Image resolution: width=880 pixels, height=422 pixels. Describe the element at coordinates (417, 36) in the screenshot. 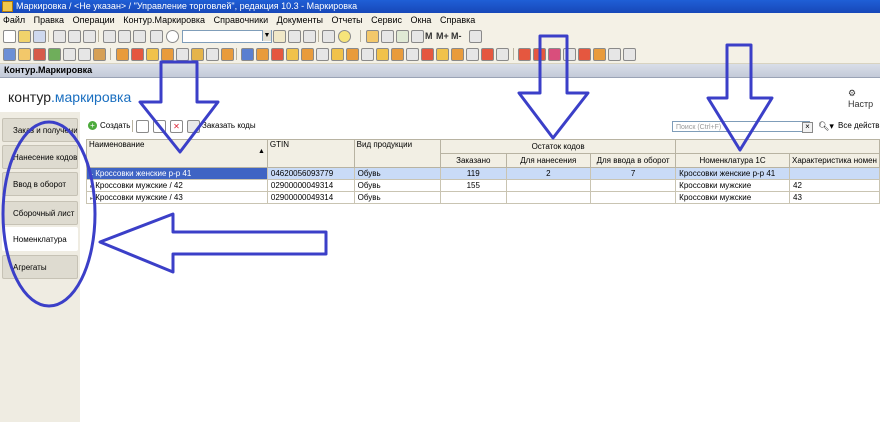

I see `doc-icon` at that location.